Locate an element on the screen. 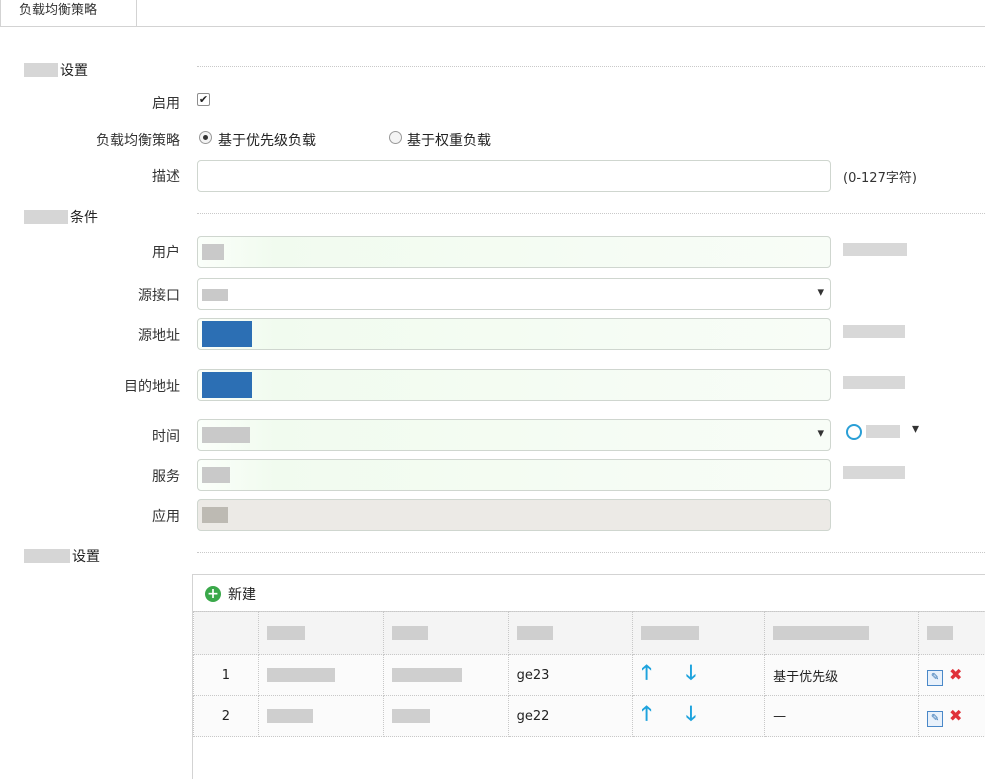 The width and height of the screenshot is (985, 779). description-label: 描述 is located at coordinates (100, 176).